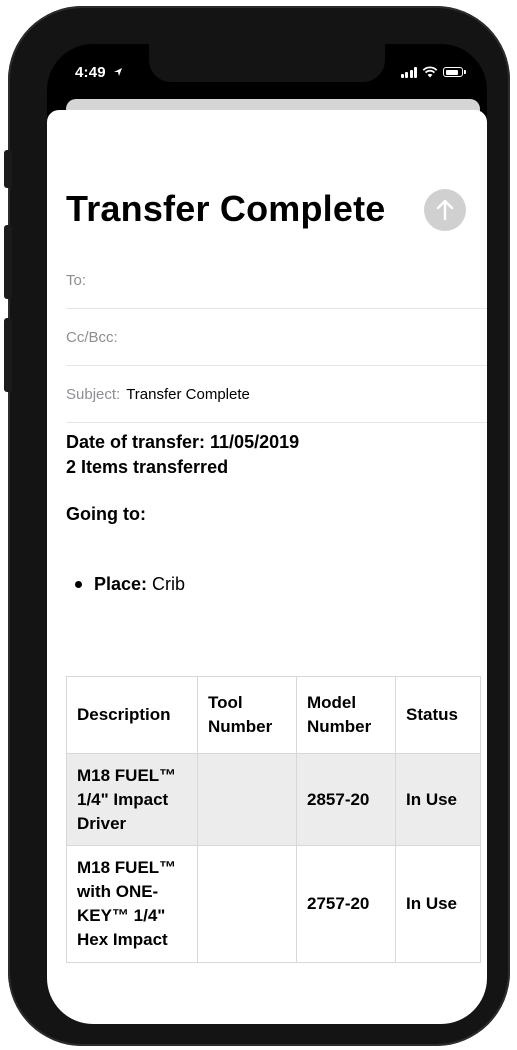 The width and height of the screenshot is (517, 1050). I want to click on cell-description: M18 FUEL™ with ONE-KEY™ 1/4" Hex Impact, so click(132, 904).